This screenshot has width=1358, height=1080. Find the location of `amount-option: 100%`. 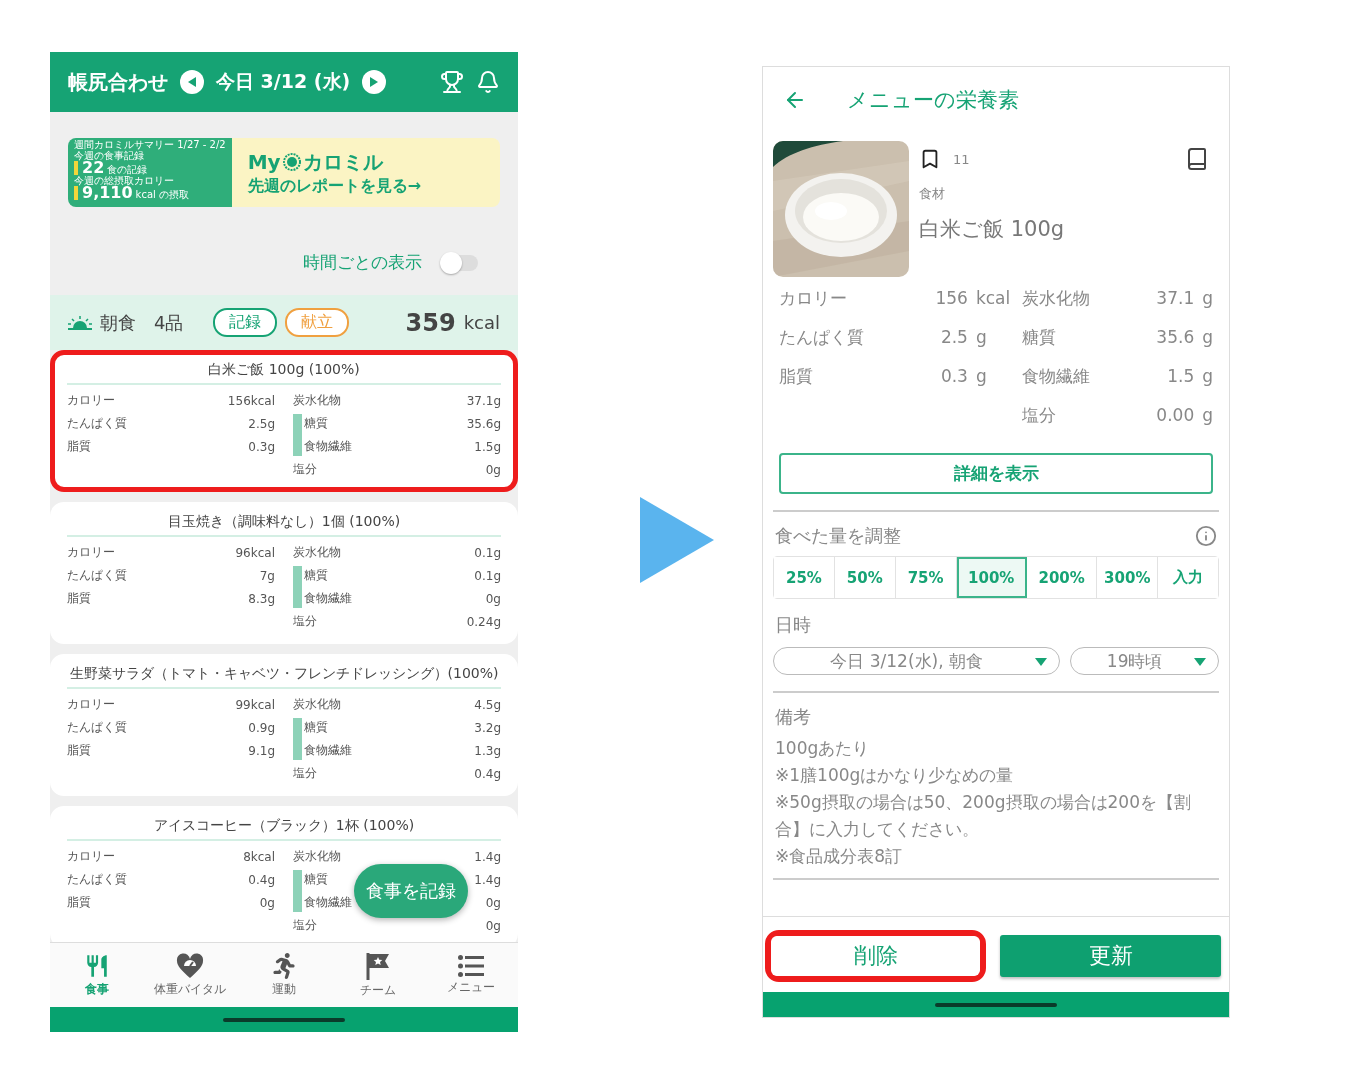

amount-option: 100% is located at coordinates (991, 577).